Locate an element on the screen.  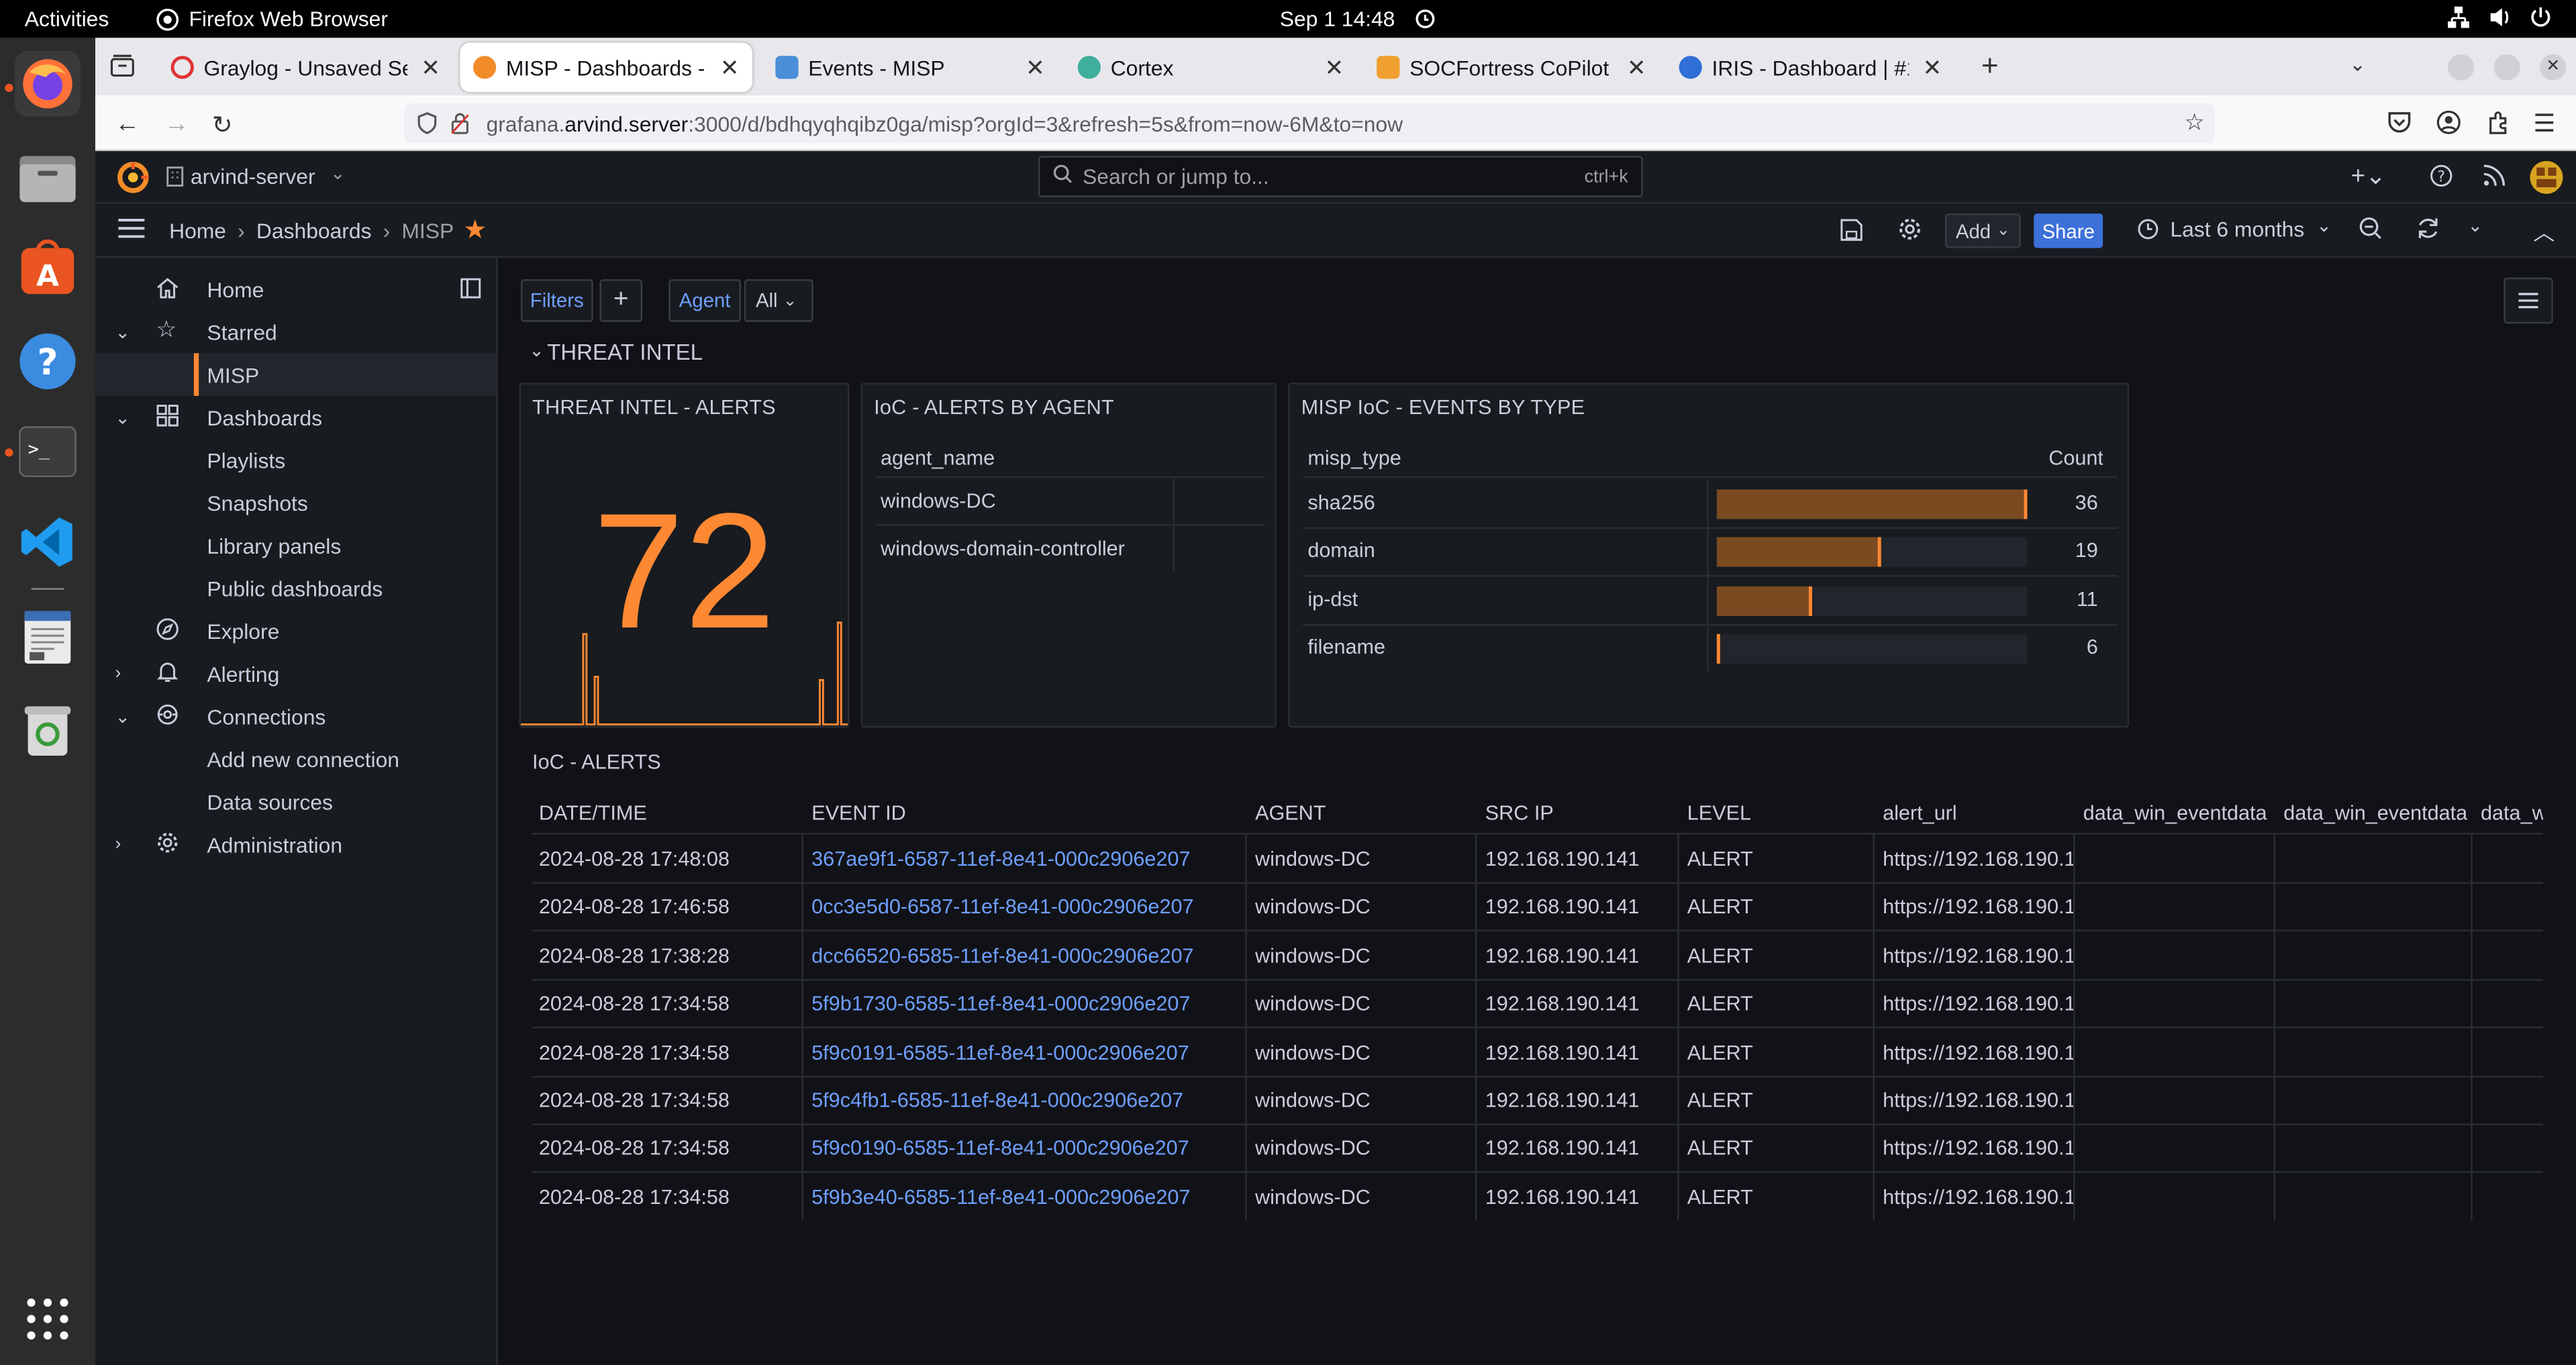
nav-item-alerting: › Alerting is located at coordinates (295, 673).